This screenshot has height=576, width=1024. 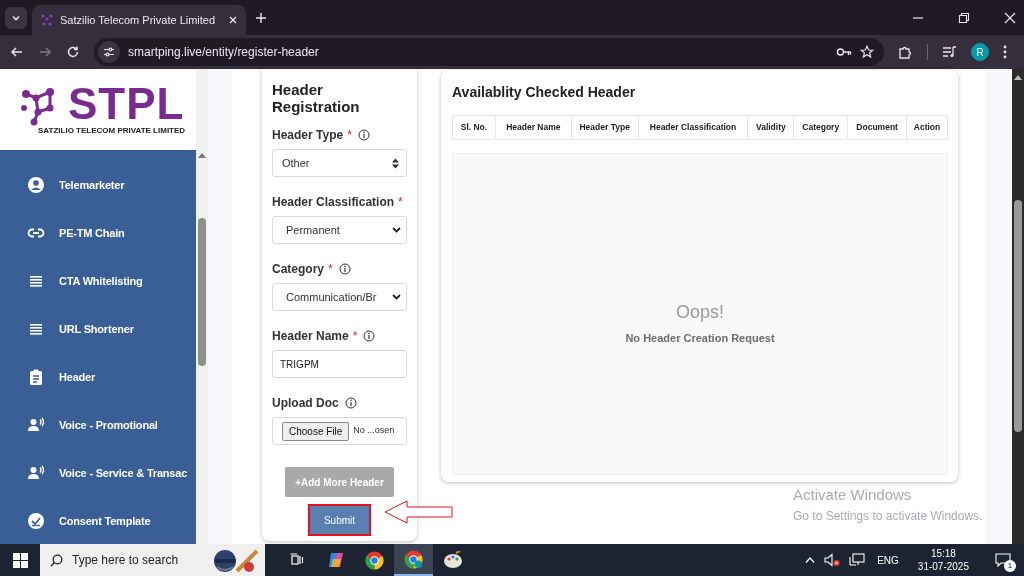 What do you see at coordinates (316, 431) in the screenshot?
I see `choose-file-button: Choose File` at bounding box center [316, 431].